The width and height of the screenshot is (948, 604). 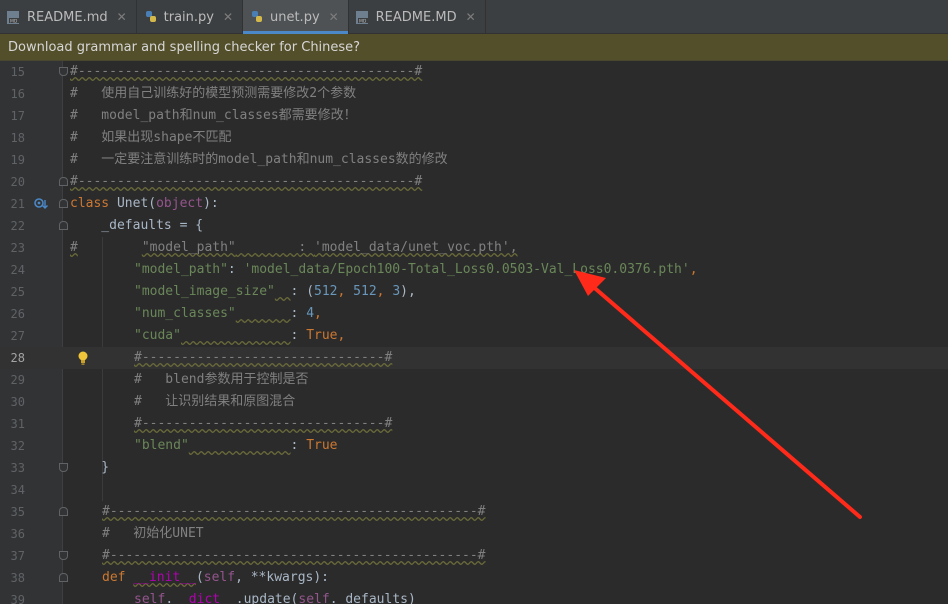 I want to click on code-line: 22 _defaults = {, so click(x=474, y=226).